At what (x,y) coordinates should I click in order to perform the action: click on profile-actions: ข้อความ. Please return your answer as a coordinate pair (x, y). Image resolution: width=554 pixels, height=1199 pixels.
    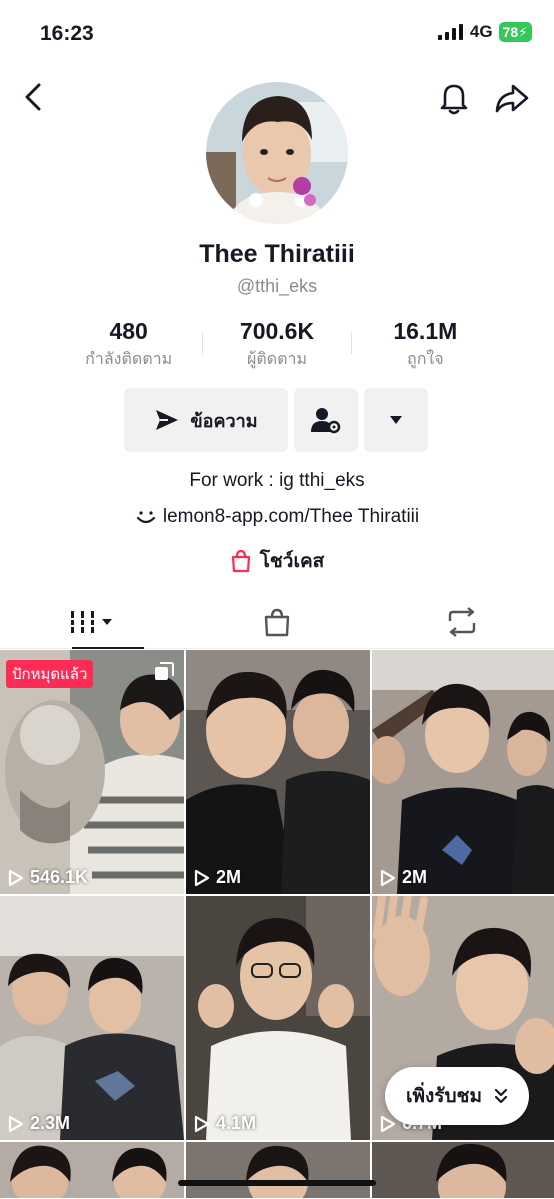
    Looking at the image, I should click on (276, 420).